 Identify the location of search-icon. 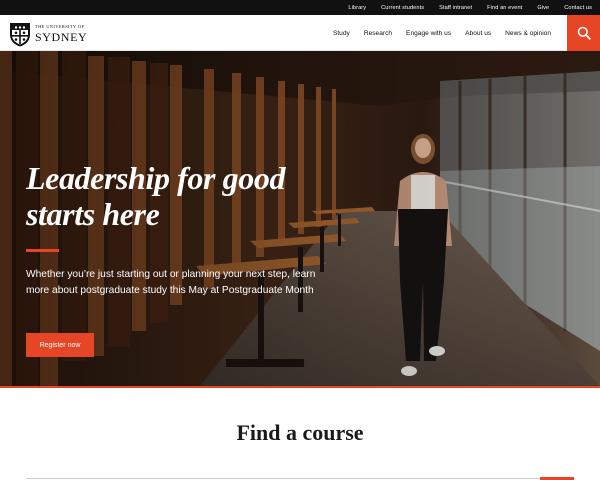
(584, 33).